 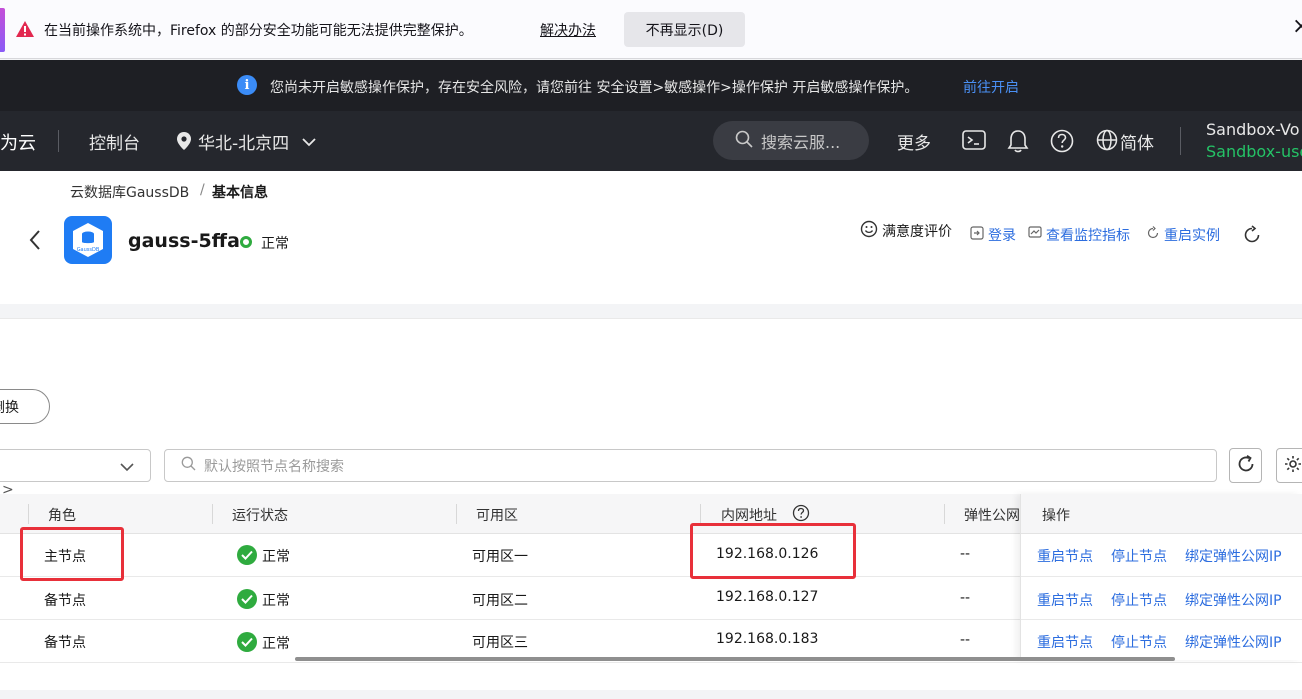 I want to click on region-selector: 华北-北京四, so click(x=243, y=141).